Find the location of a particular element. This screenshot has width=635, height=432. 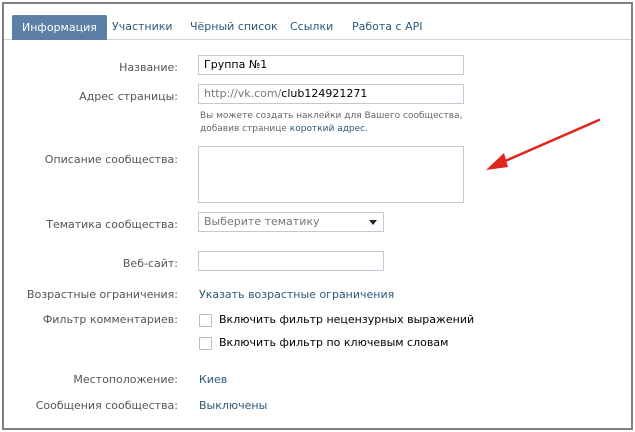

tab-members: Участники is located at coordinates (142, 27).